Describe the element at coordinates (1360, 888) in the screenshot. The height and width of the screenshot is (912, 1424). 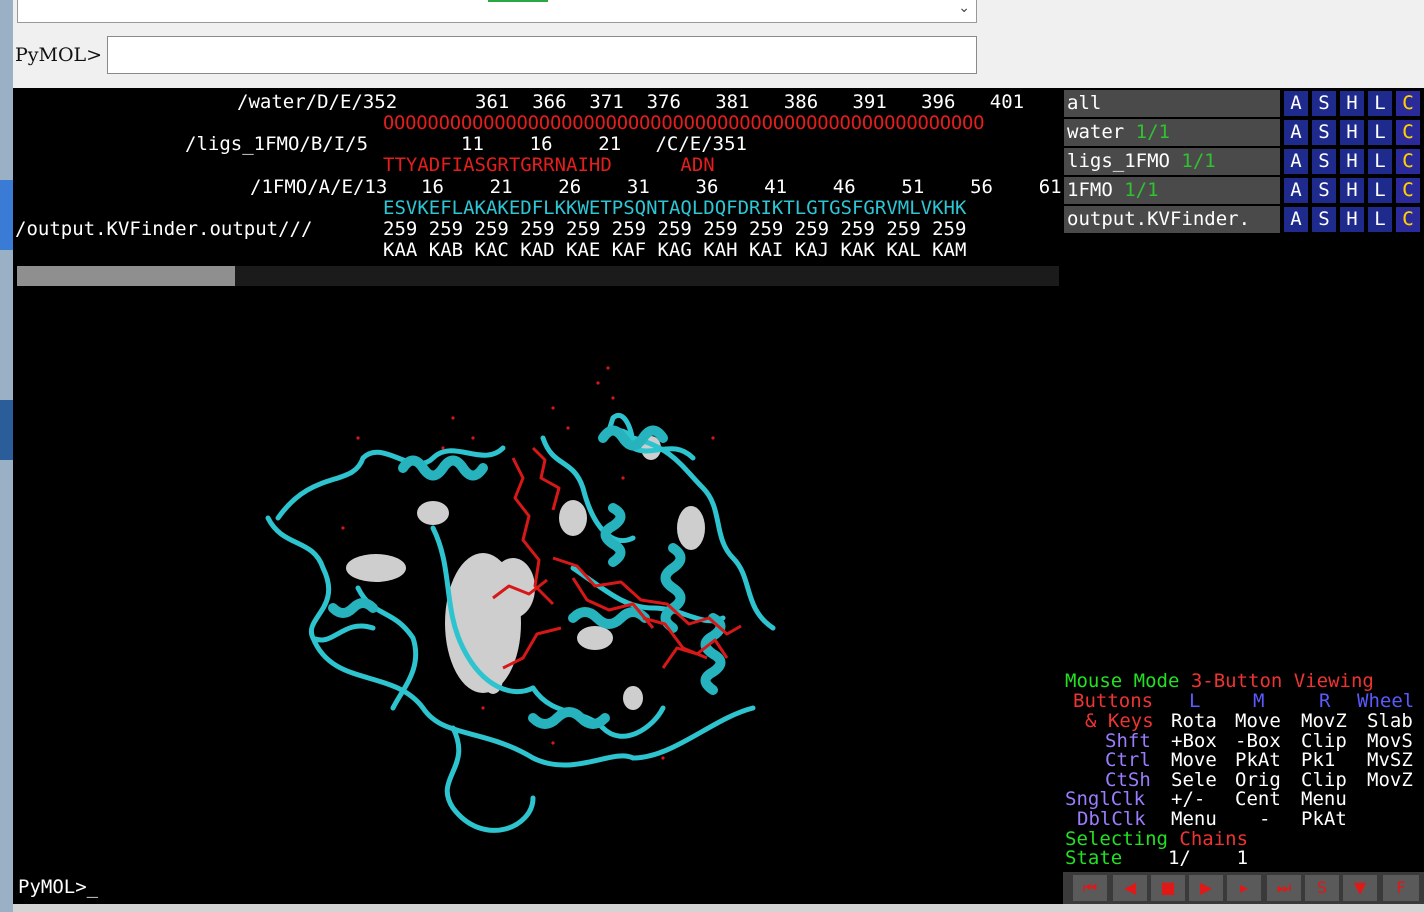
I see `toggle-icon: ▼` at that location.